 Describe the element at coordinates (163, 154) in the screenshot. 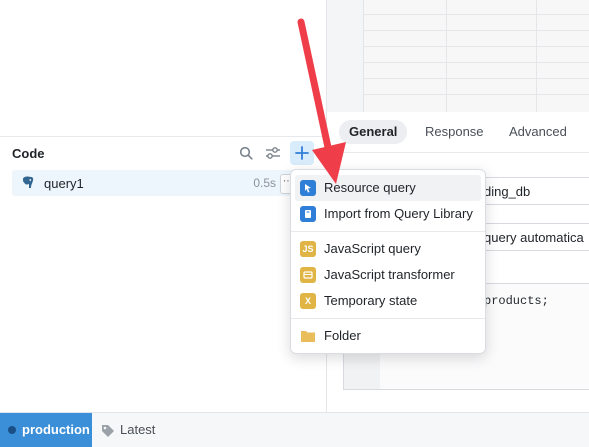

I see `code-panel-header: Code` at that location.